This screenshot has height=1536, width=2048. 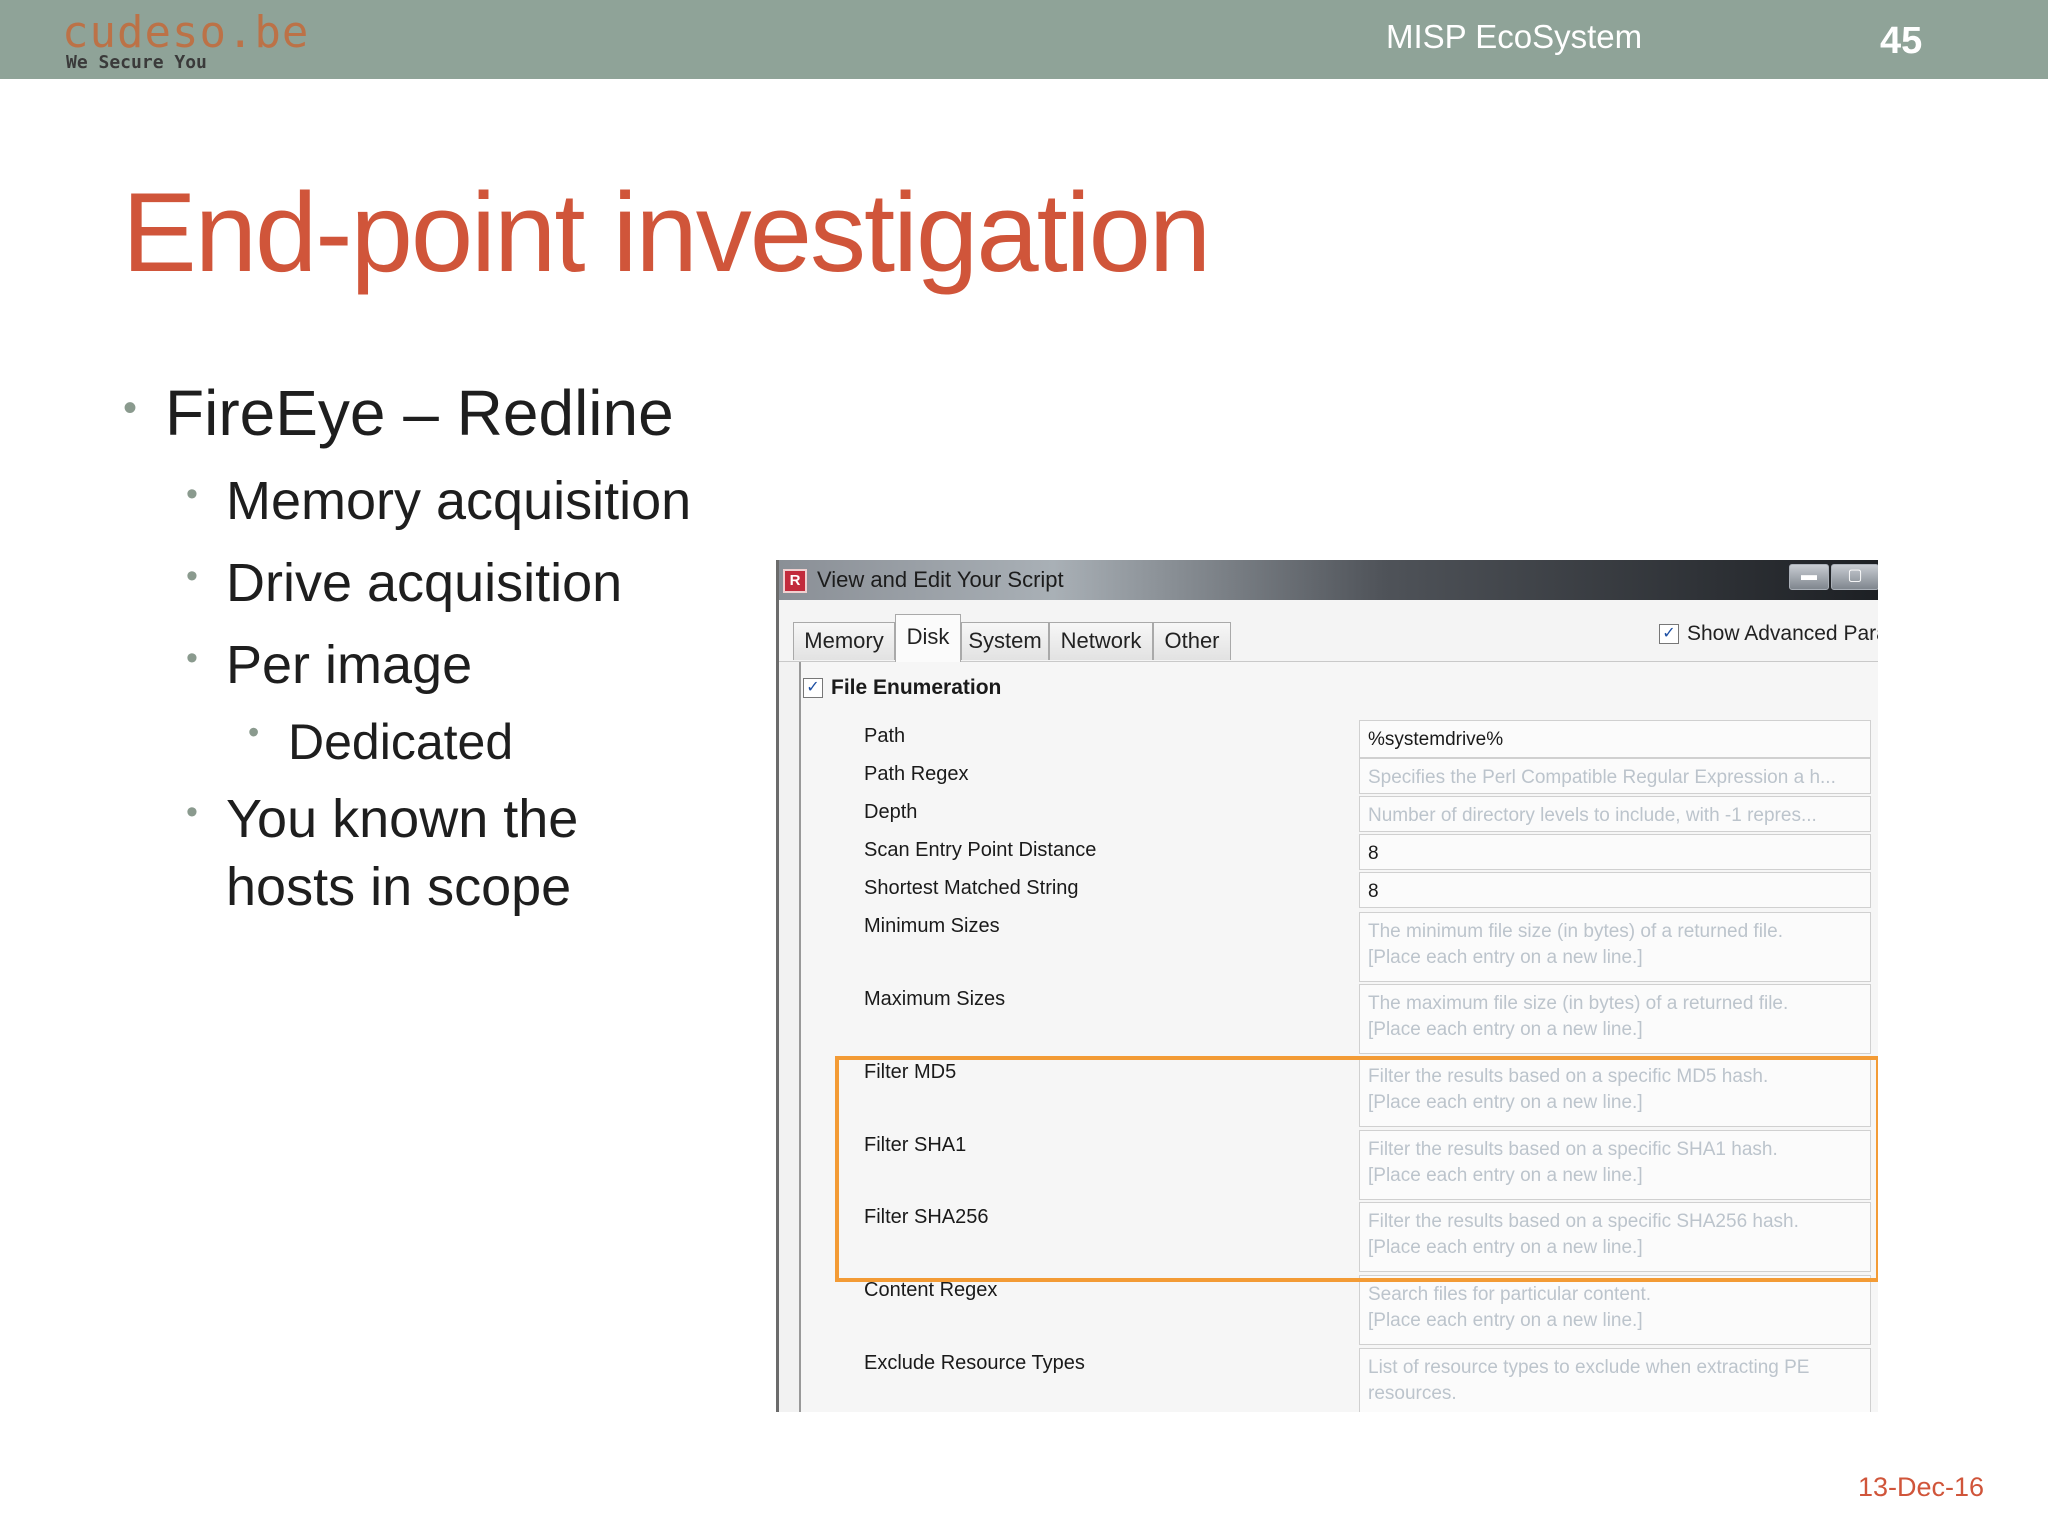 I want to click on logo: cudeso.be We Secure You, so click(x=185, y=40).